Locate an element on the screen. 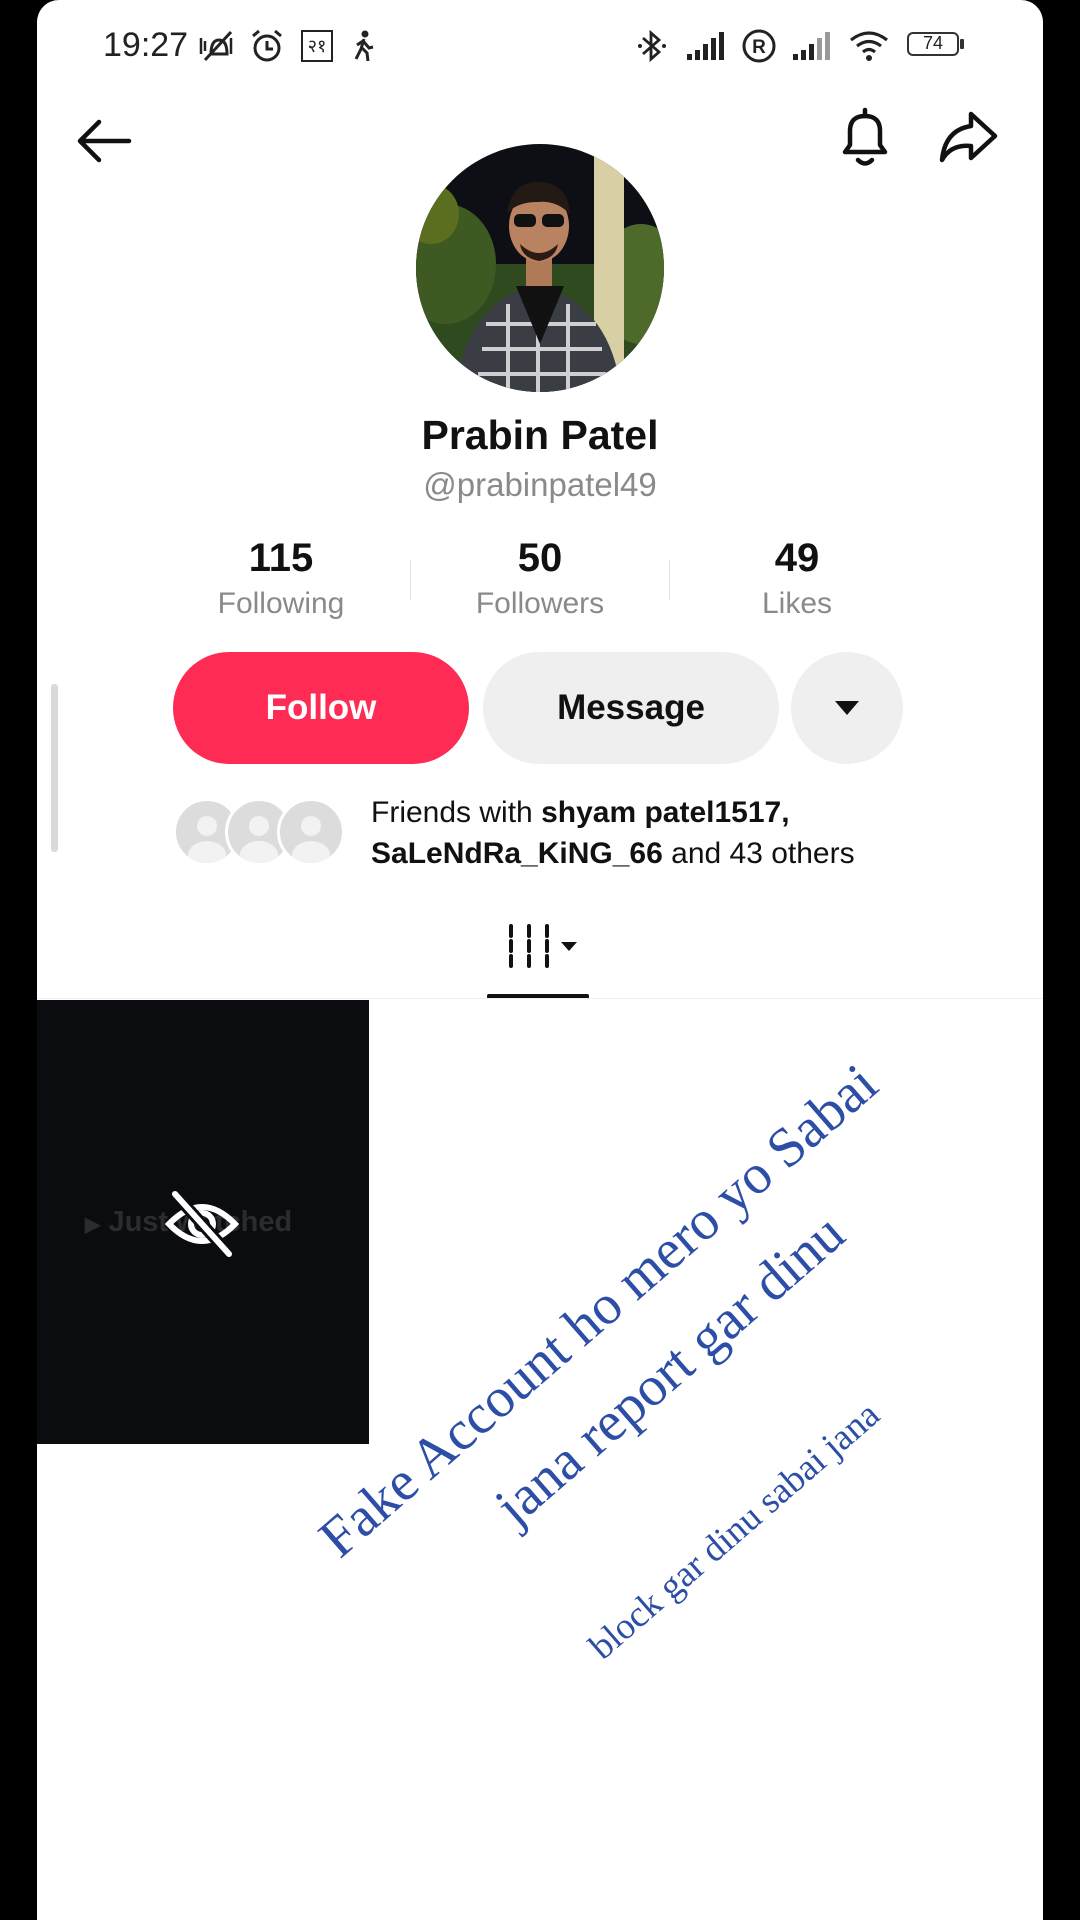  status-bar: 19:27 २१ R 74 is located at coordinates (540, 47).